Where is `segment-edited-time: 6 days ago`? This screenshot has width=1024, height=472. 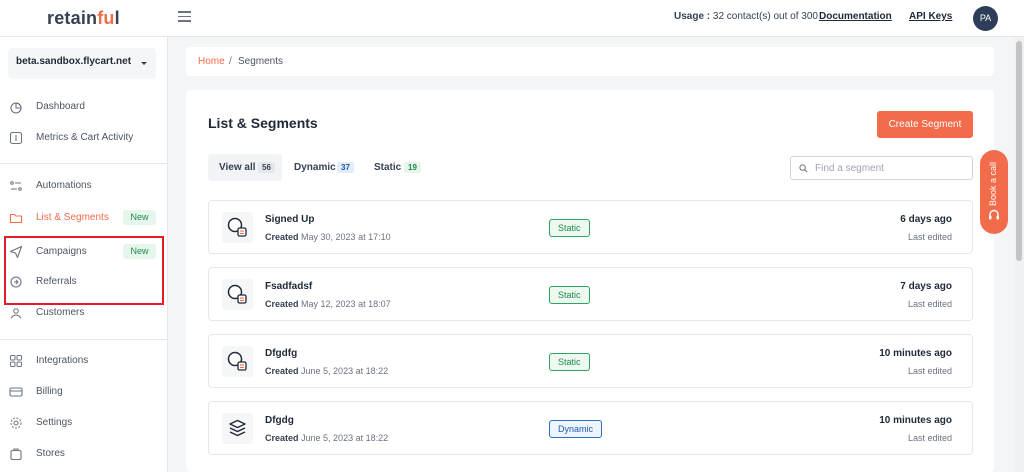 segment-edited-time: 6 days ago is located at coordinates (926, 219).